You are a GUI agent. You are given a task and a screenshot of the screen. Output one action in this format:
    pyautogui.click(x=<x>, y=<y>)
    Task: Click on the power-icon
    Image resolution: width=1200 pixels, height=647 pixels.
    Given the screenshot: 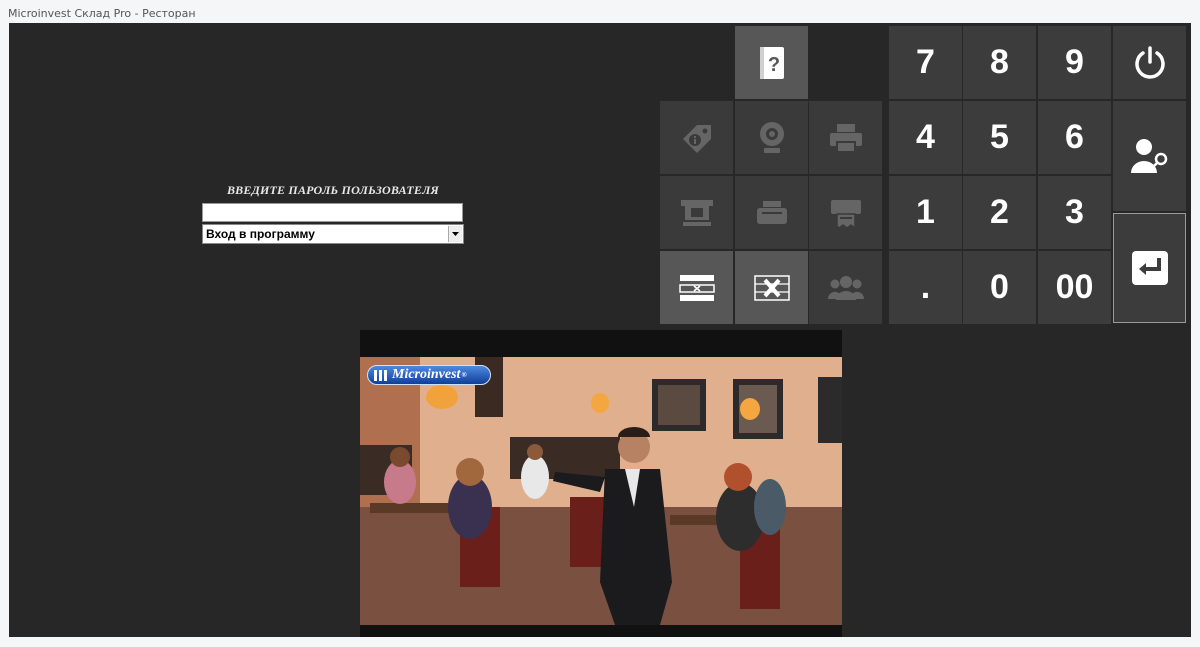 What is the action you would take?
    pyautogui.click(x=1149, y=62)
    